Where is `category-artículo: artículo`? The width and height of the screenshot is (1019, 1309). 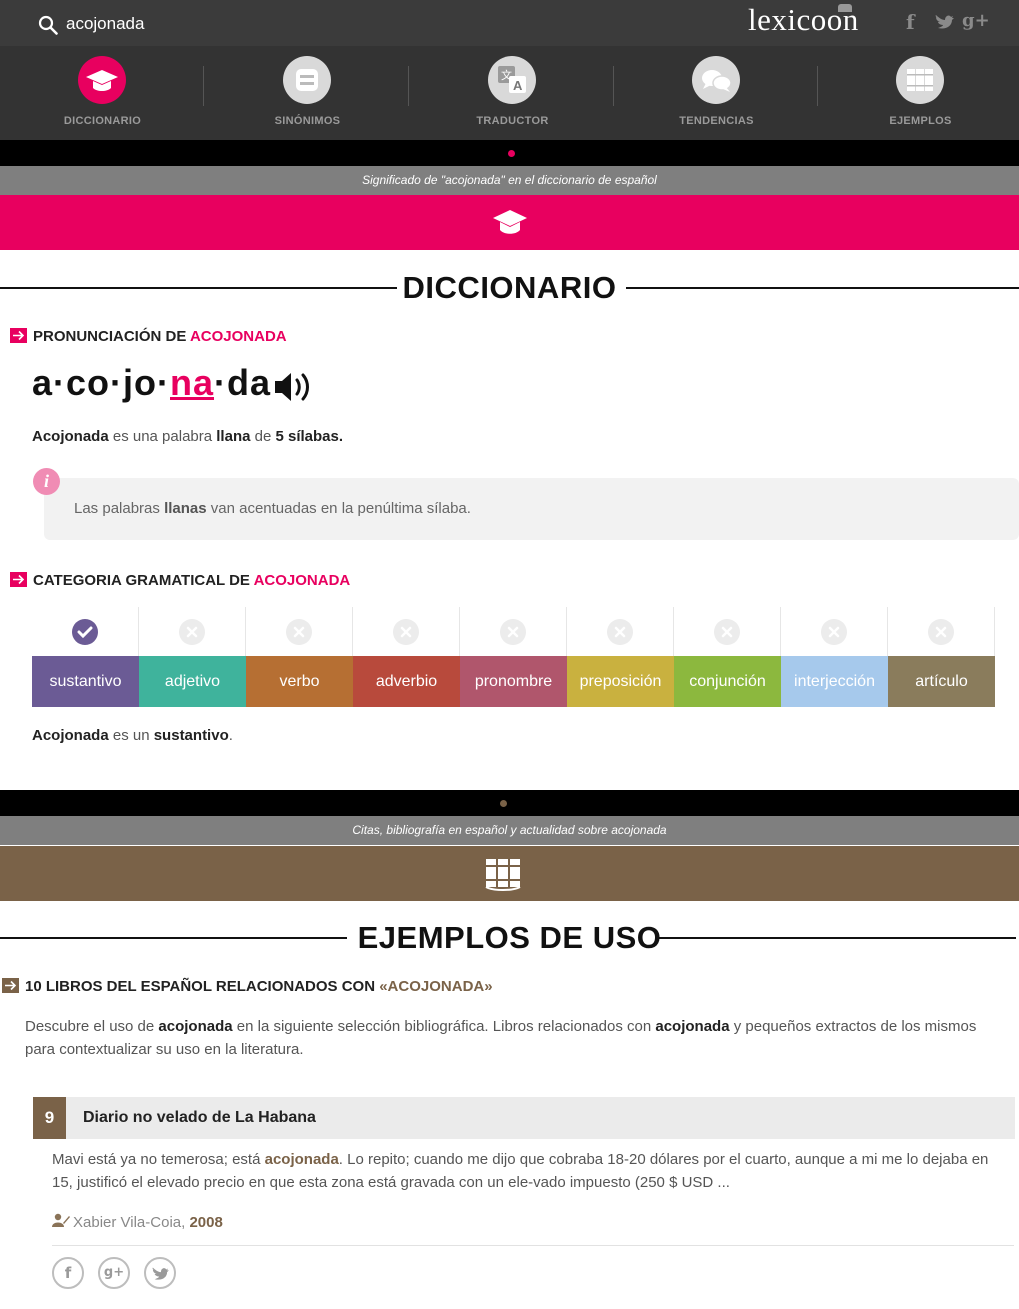
category-artículo: artículo is located at coordinates (941, 657).